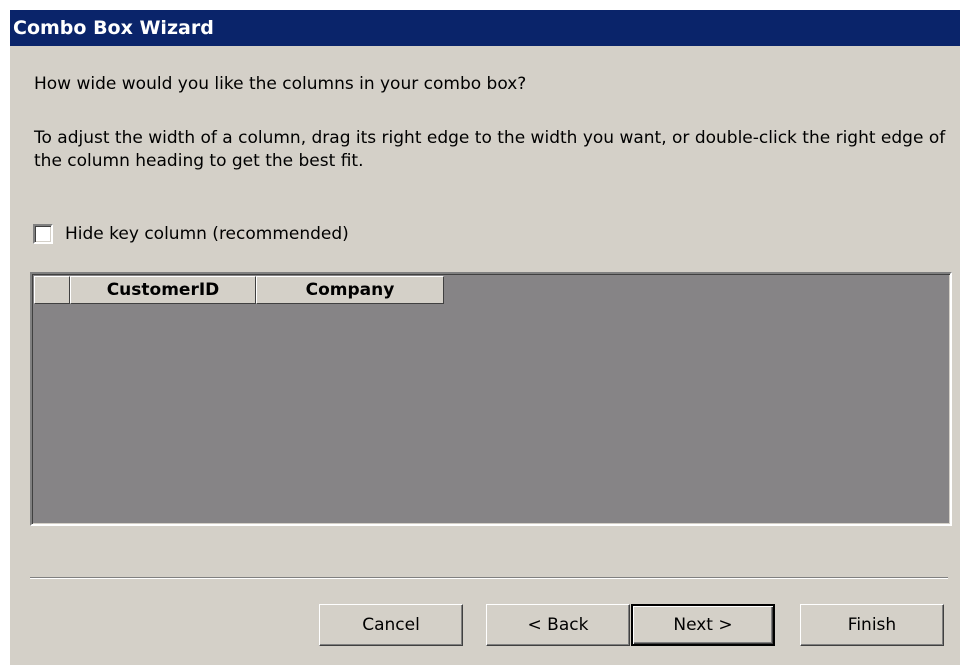  Describe the element at coordinates (480, 5) in the screenshot. I see `screen-edge-top` at that location.